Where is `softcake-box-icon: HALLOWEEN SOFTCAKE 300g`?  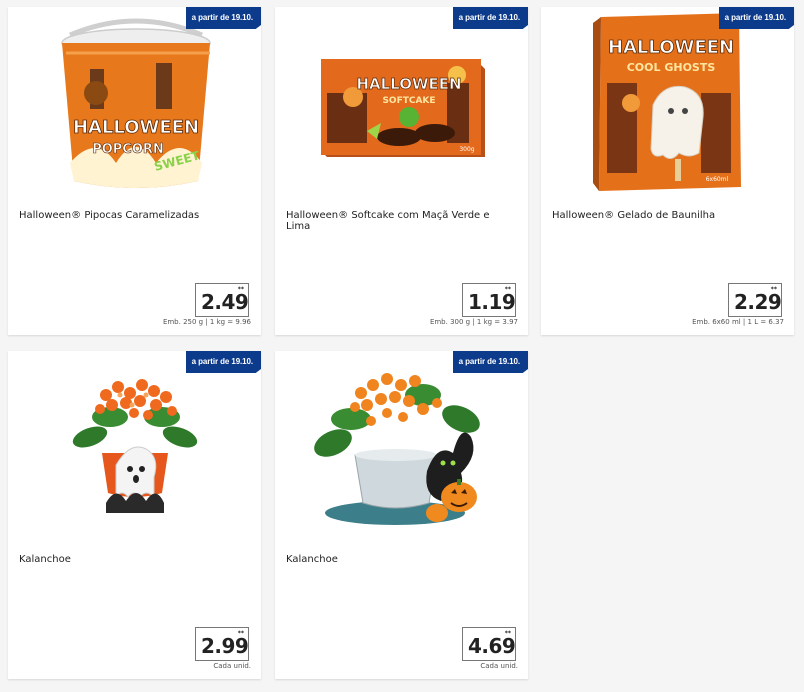
softcake-box-icon: HALLOWEEN SOFTCAKE 300g is located at coordinates (403, 108).